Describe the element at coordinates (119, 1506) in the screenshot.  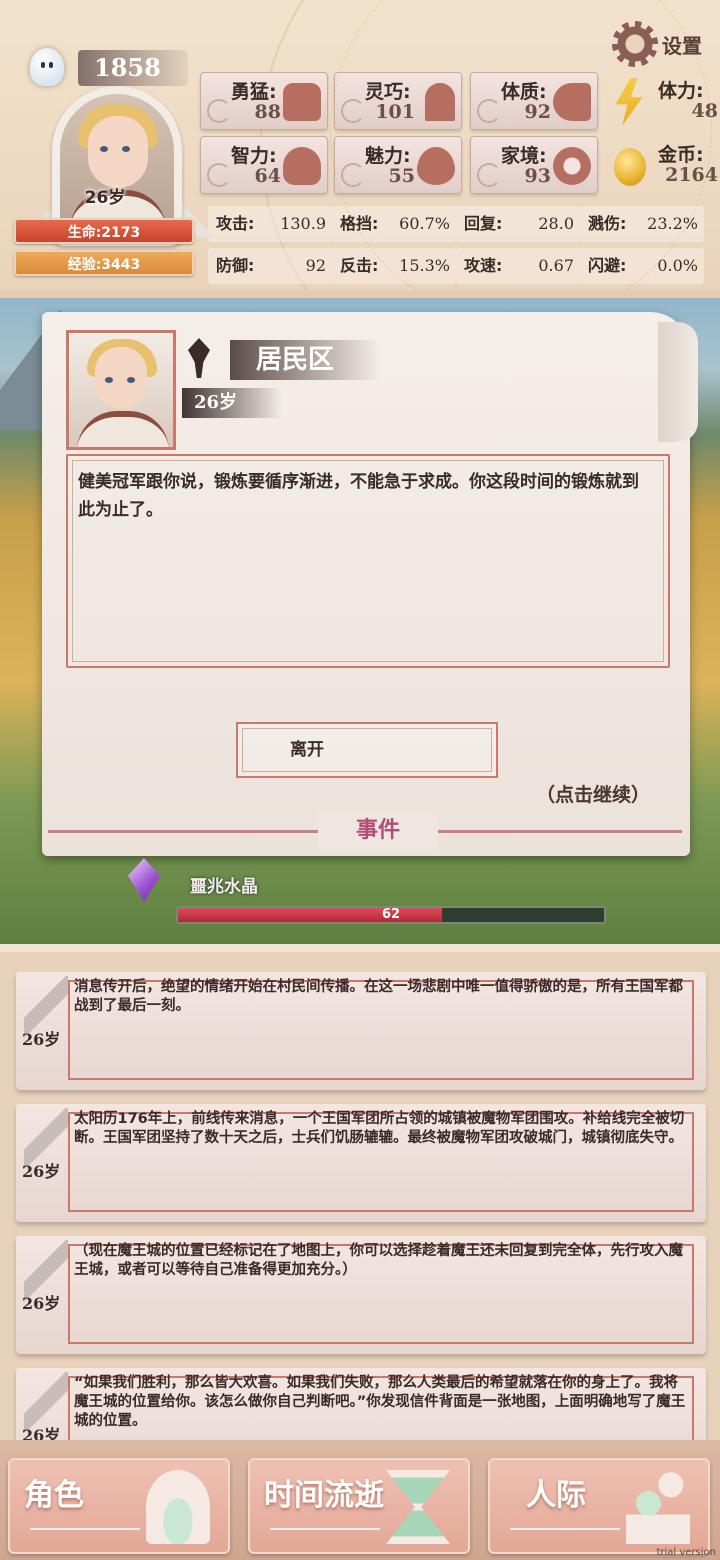
I see `role-button: 角色` at that location.